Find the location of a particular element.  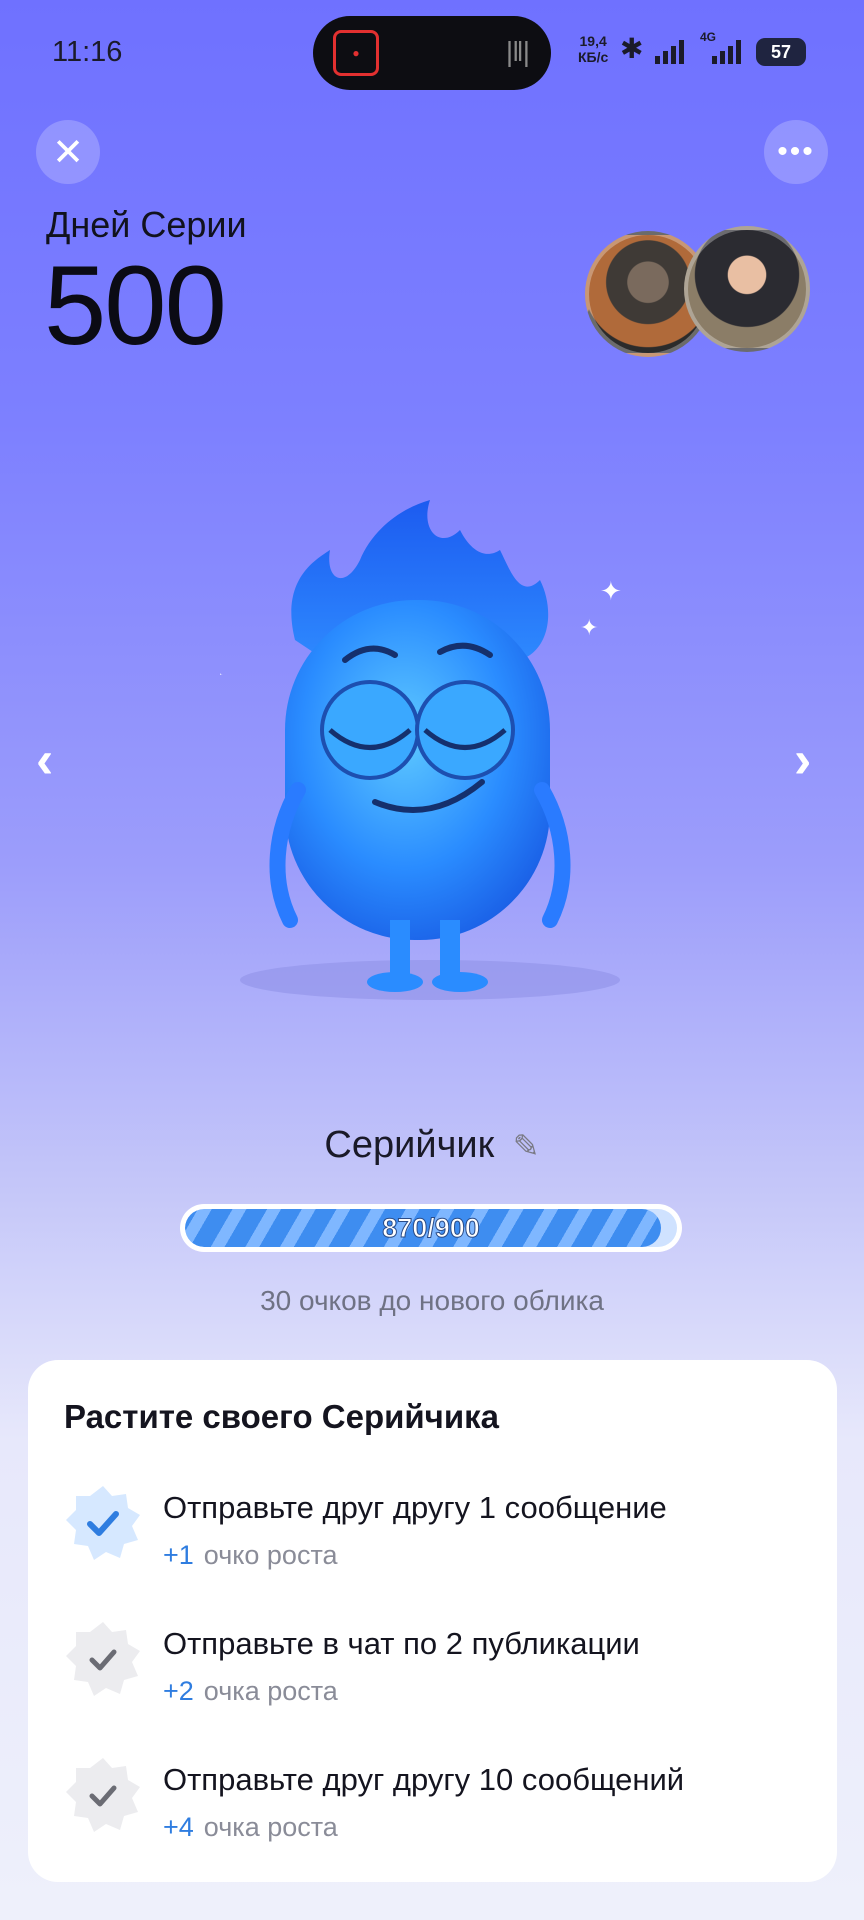

progress-text: 870/900 is located at coordinates (431, 1227).